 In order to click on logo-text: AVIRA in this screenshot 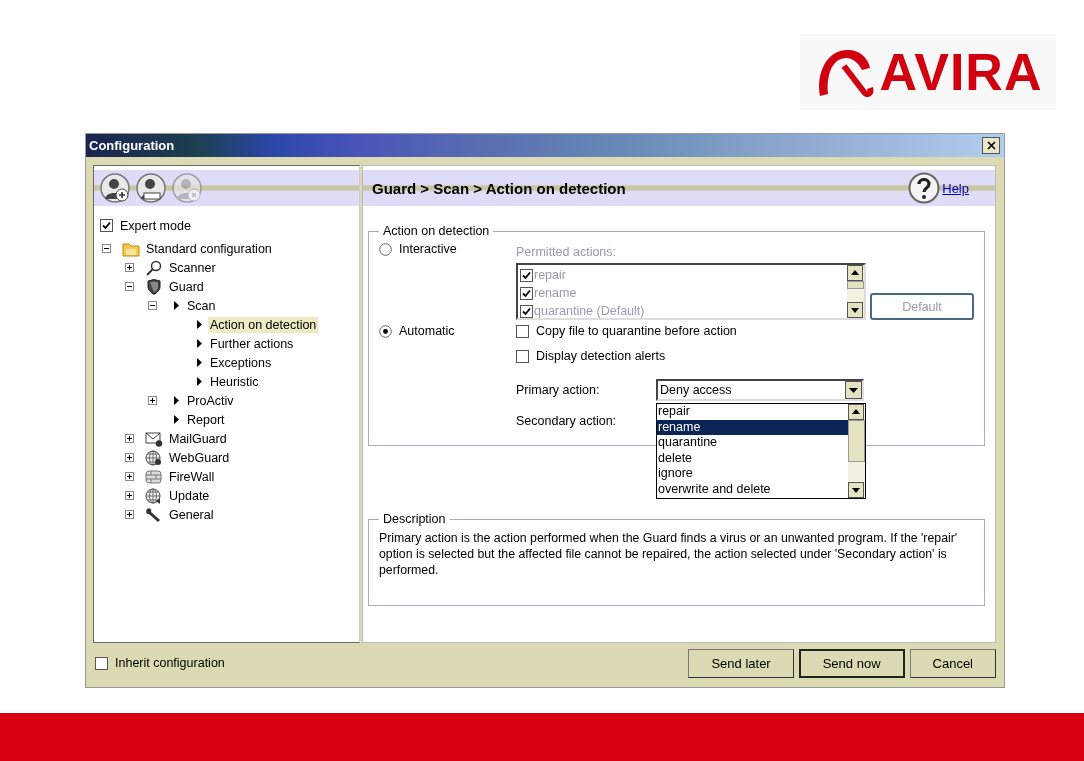, I will do `click(961, 72)`.